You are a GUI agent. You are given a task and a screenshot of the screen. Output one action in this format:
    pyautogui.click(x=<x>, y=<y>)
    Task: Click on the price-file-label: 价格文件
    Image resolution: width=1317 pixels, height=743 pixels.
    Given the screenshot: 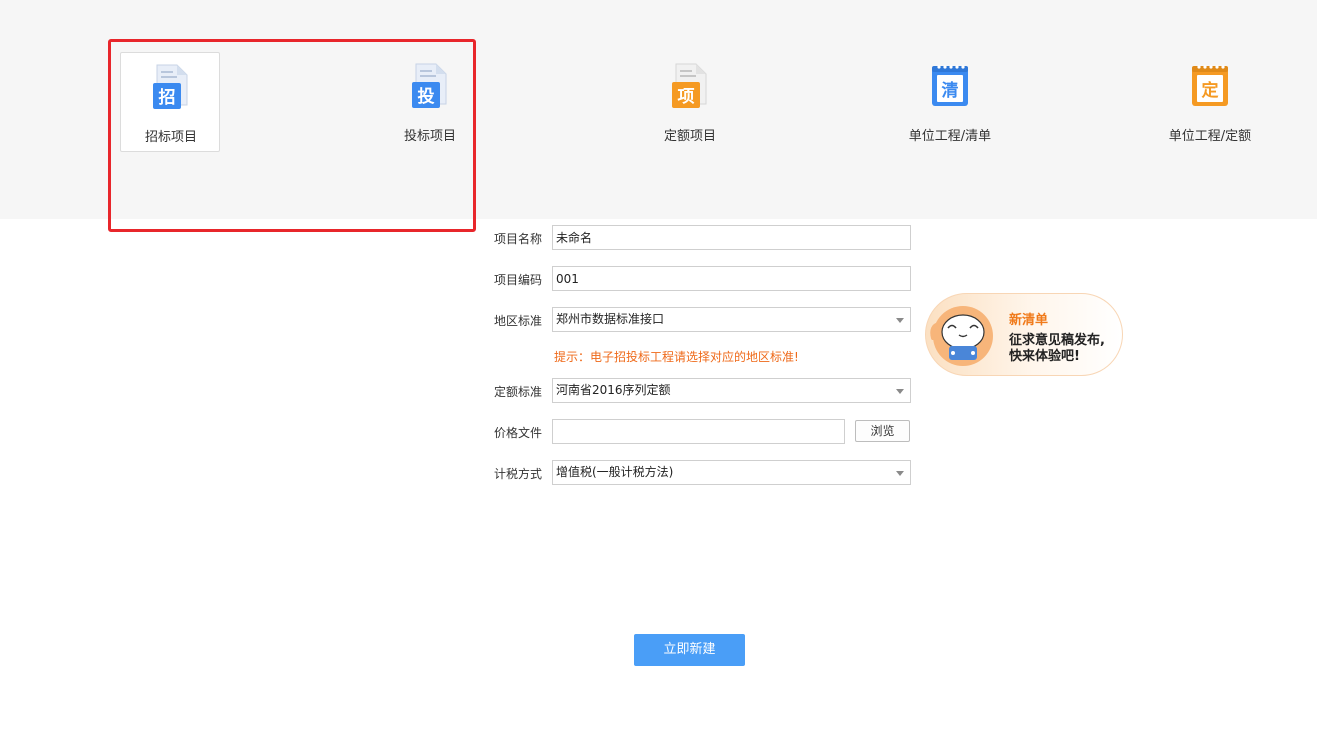 What is the action you would take?
    pyautogui.click(x=518, y=433)
    